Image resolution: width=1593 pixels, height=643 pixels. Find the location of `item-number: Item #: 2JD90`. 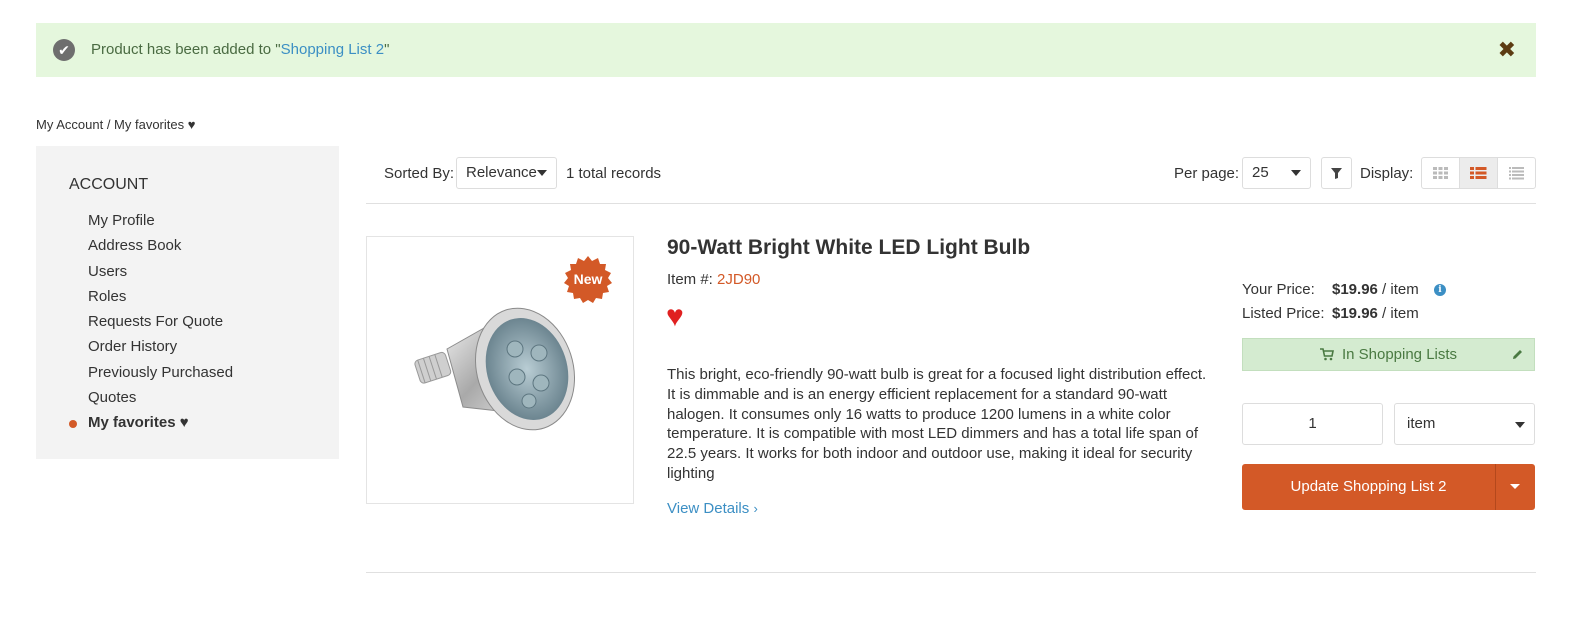

item-number: Item #: 2JD90 is located at coordinates (713, 279).